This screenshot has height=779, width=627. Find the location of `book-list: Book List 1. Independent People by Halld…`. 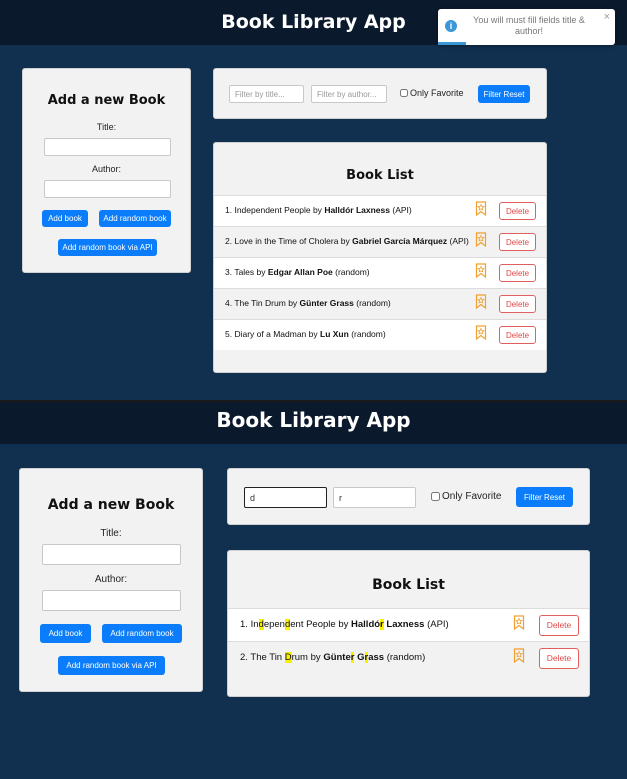

book-list: Book List 1. Independent People by Halld… is located at coordinates (408, 623).